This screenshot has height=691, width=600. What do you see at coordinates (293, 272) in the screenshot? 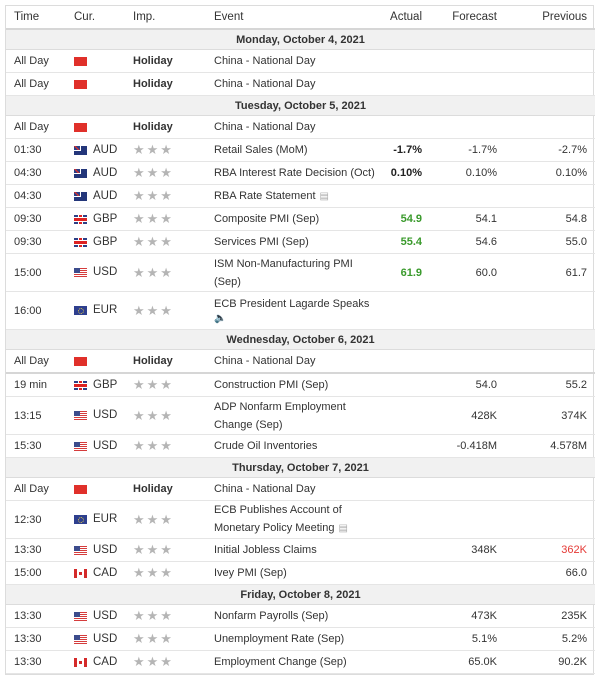
I see `event-name: ISM Non-Manufacturing PMI (Sep)` at bounding box center [293, 272].